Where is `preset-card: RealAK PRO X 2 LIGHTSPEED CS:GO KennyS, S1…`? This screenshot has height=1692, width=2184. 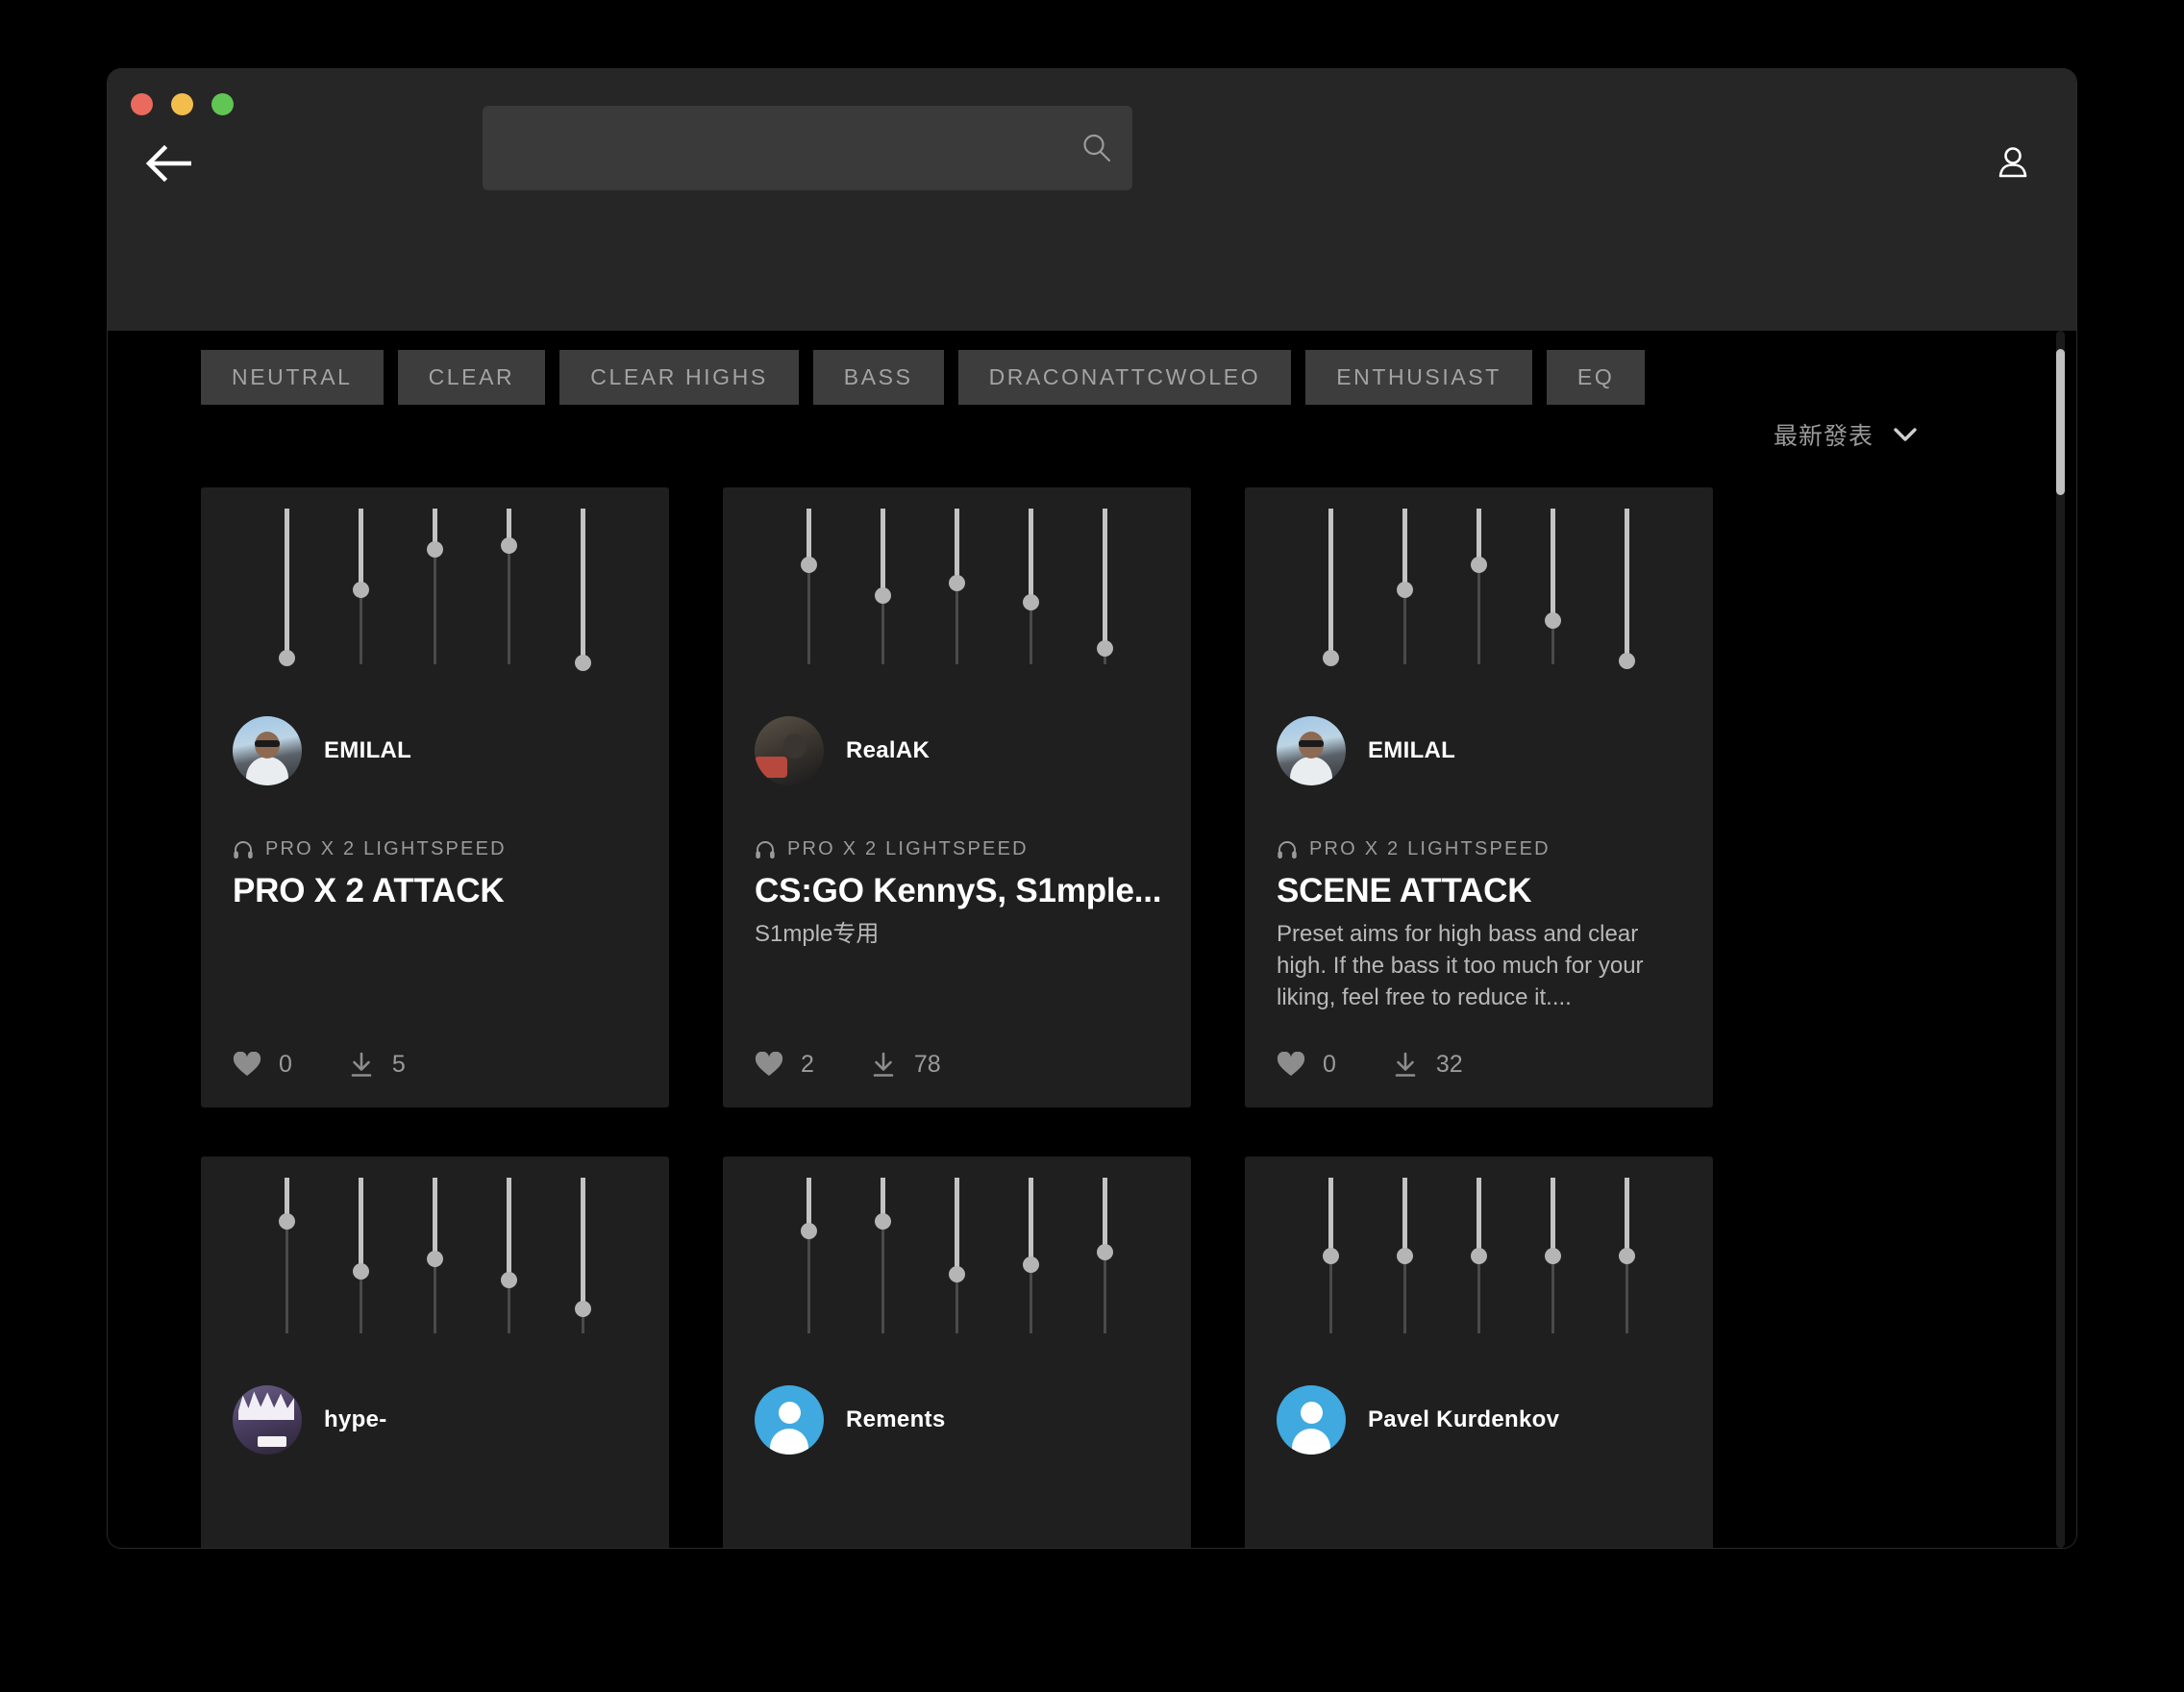
preset-card: RealAK PRO X 2 LIGHTSPEED CS:GO KennyS, S1… is located at coordinates (957, 797).